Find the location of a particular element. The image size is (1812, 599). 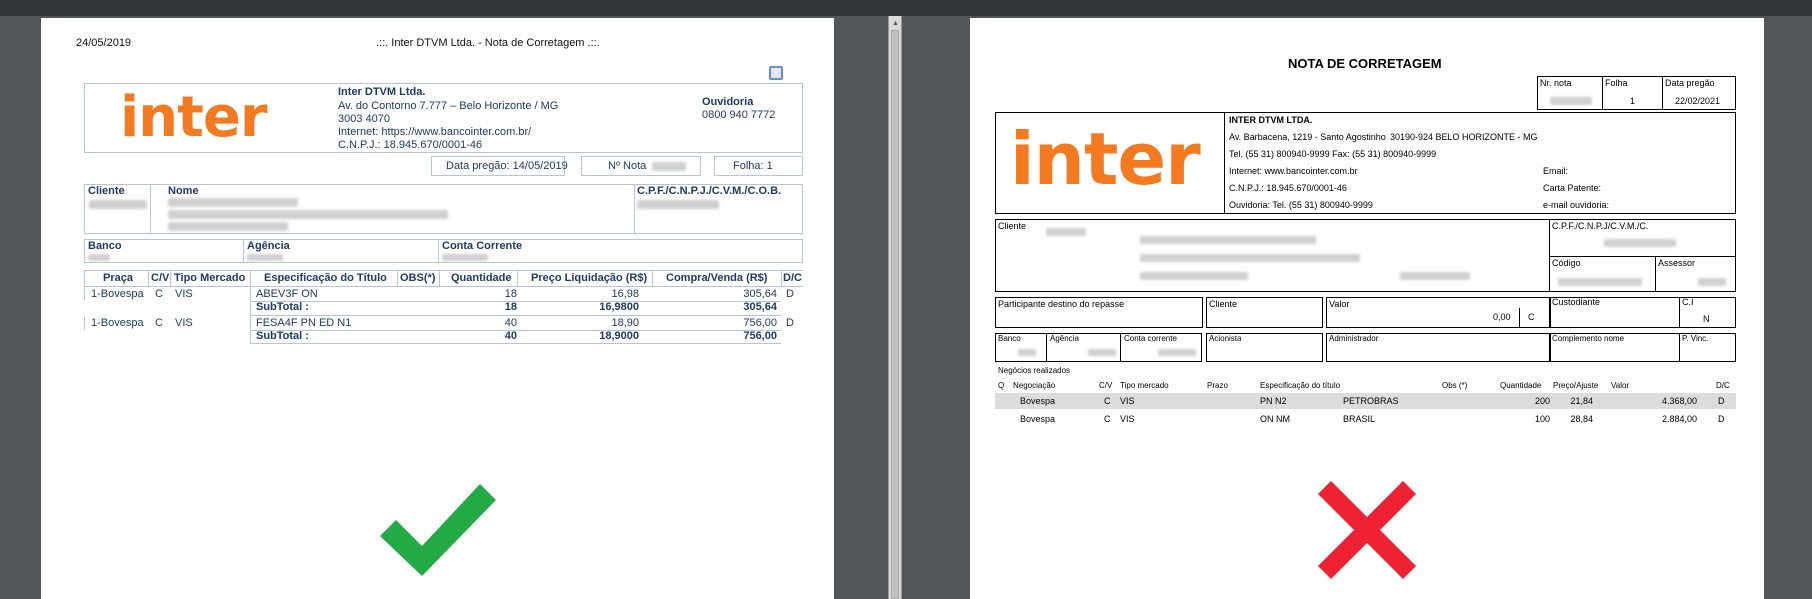

nr-nota-label: Nr. nota is located at coordinates (1556, 83).